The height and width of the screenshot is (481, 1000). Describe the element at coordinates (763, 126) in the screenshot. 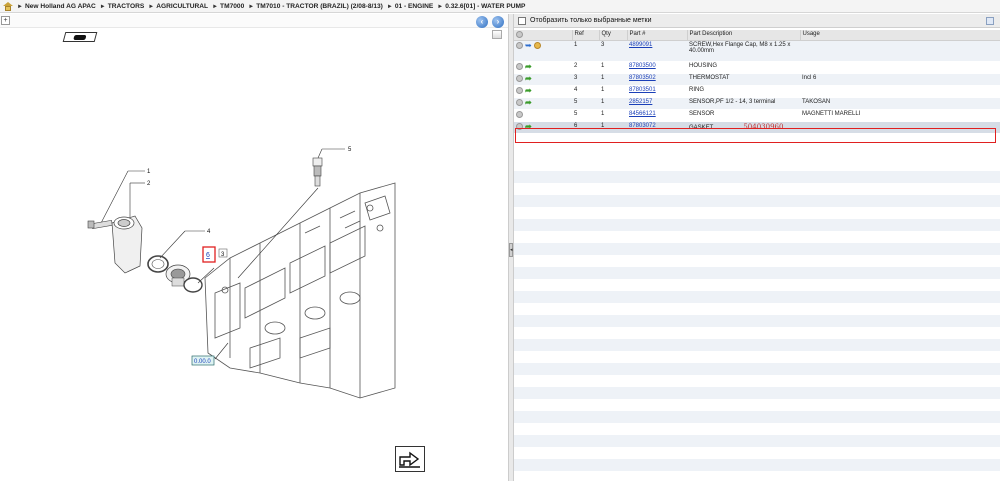

I see `handwritten-note: 504030960` at that location.